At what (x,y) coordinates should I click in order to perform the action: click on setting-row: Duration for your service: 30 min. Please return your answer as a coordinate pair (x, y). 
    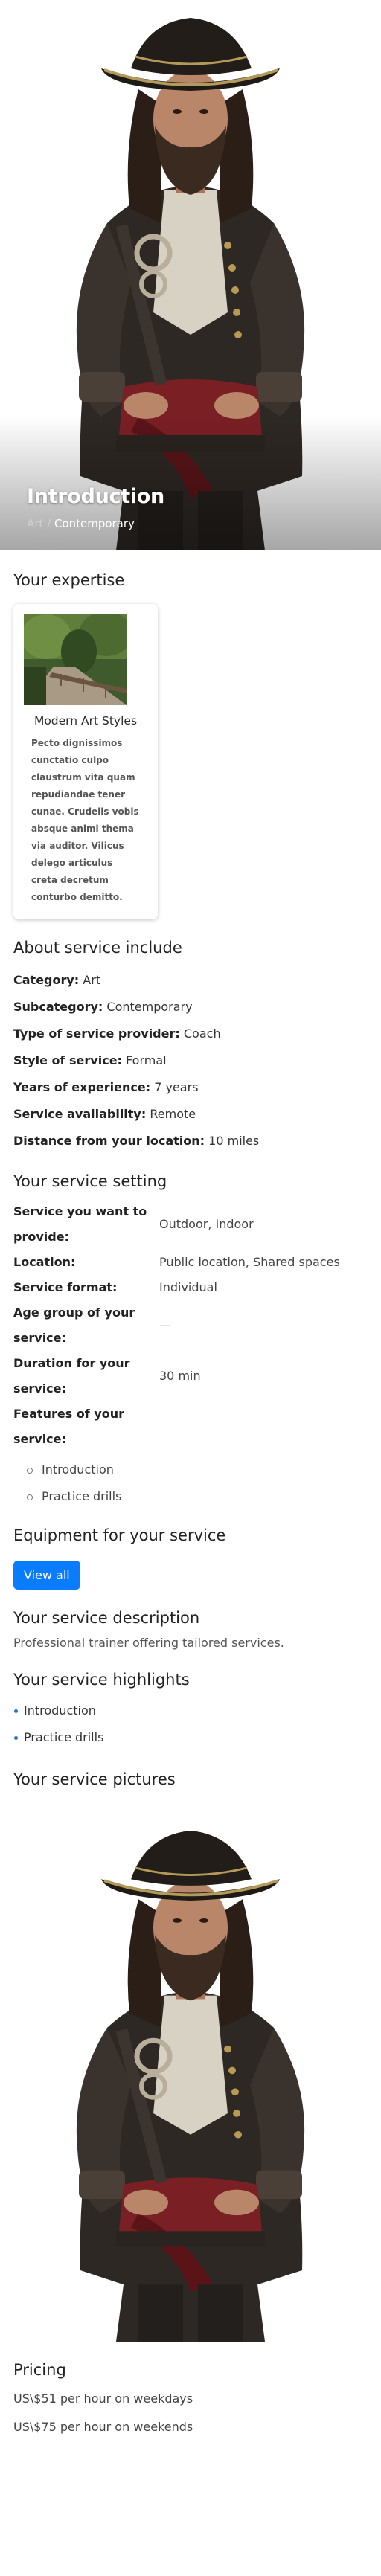
    Looking at the image, I should click on (190, 1376).